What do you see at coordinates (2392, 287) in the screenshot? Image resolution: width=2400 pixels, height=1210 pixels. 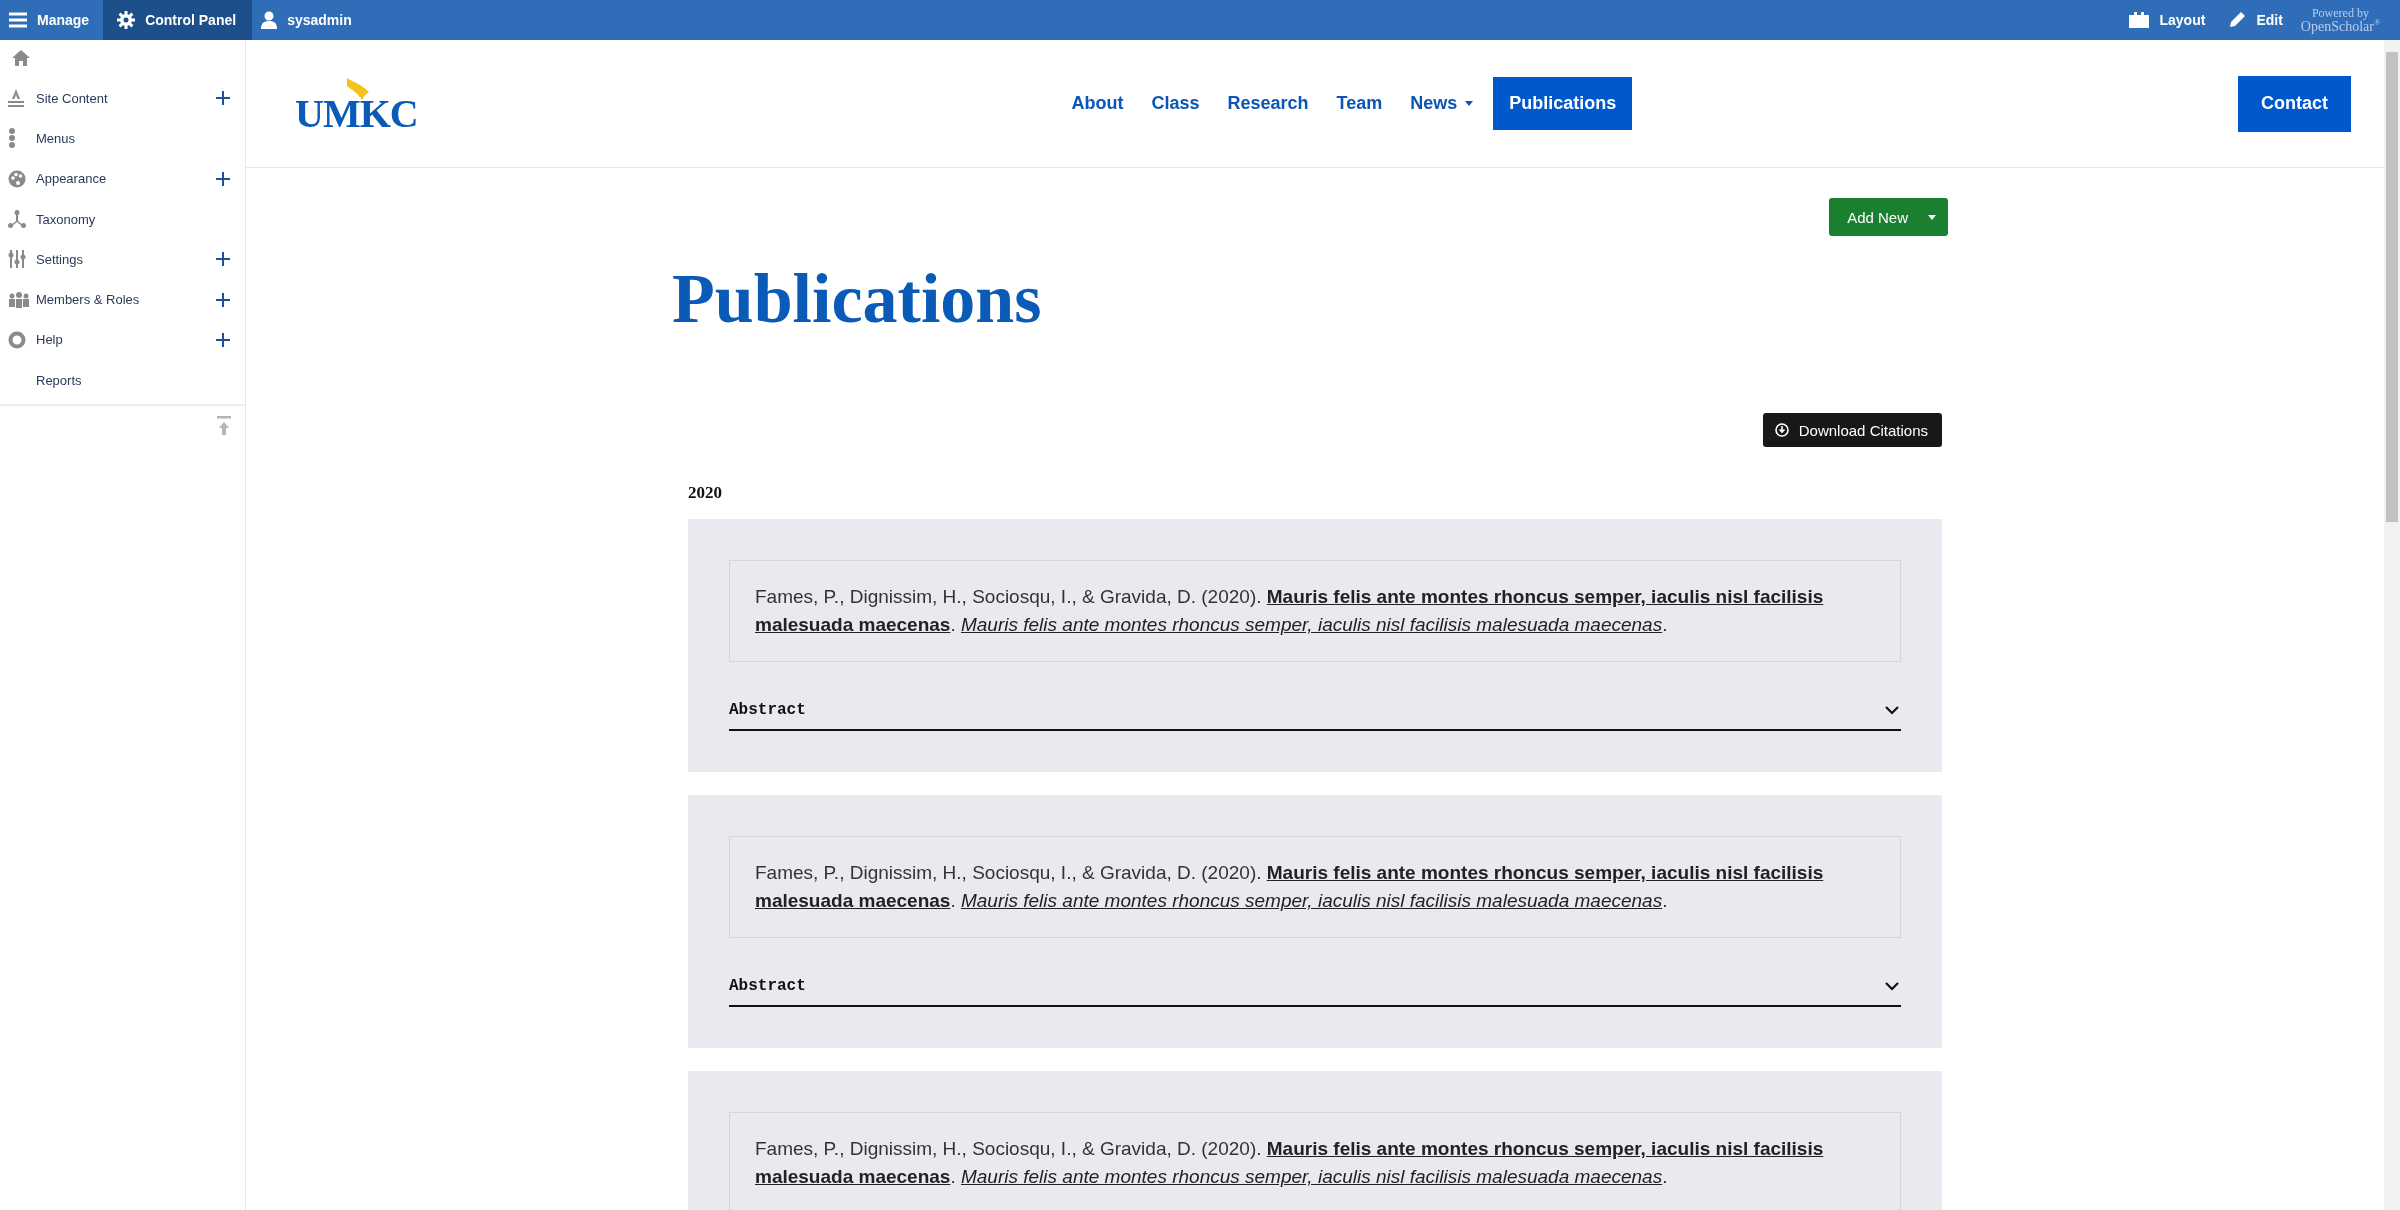 I see `scrollbar-thumb` at bounding box center [2392, 287].